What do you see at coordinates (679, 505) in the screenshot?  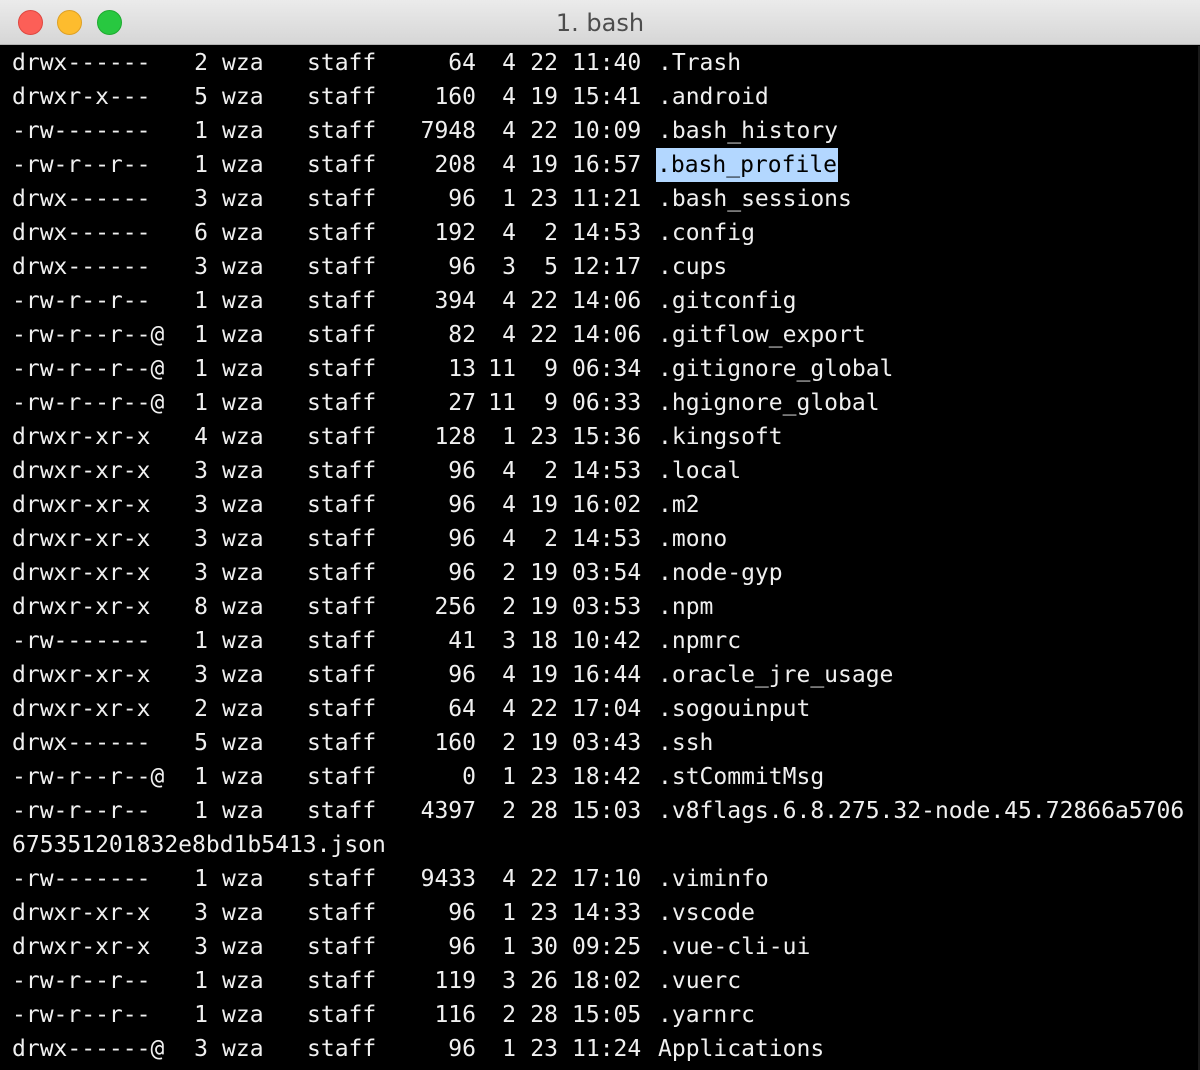 I see `file-name: .m2` at bounding box center [679, 505].